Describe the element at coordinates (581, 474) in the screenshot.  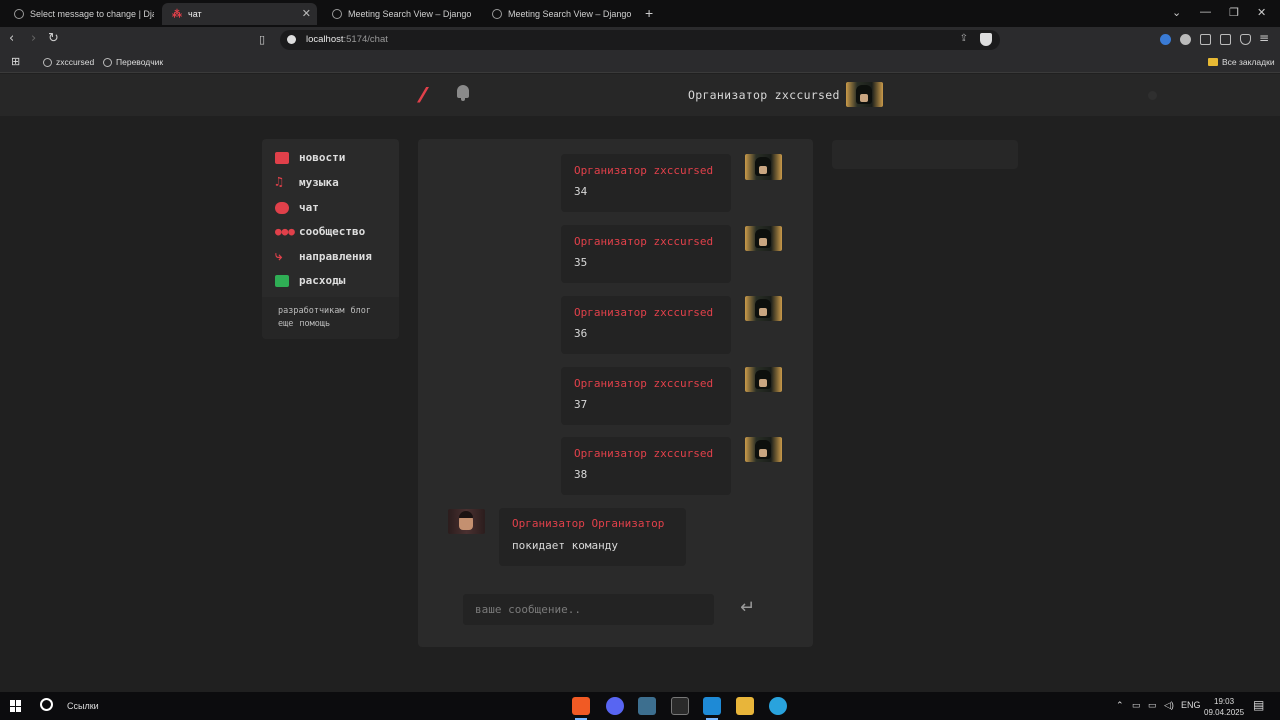
I see `message-text: 38` at that location.